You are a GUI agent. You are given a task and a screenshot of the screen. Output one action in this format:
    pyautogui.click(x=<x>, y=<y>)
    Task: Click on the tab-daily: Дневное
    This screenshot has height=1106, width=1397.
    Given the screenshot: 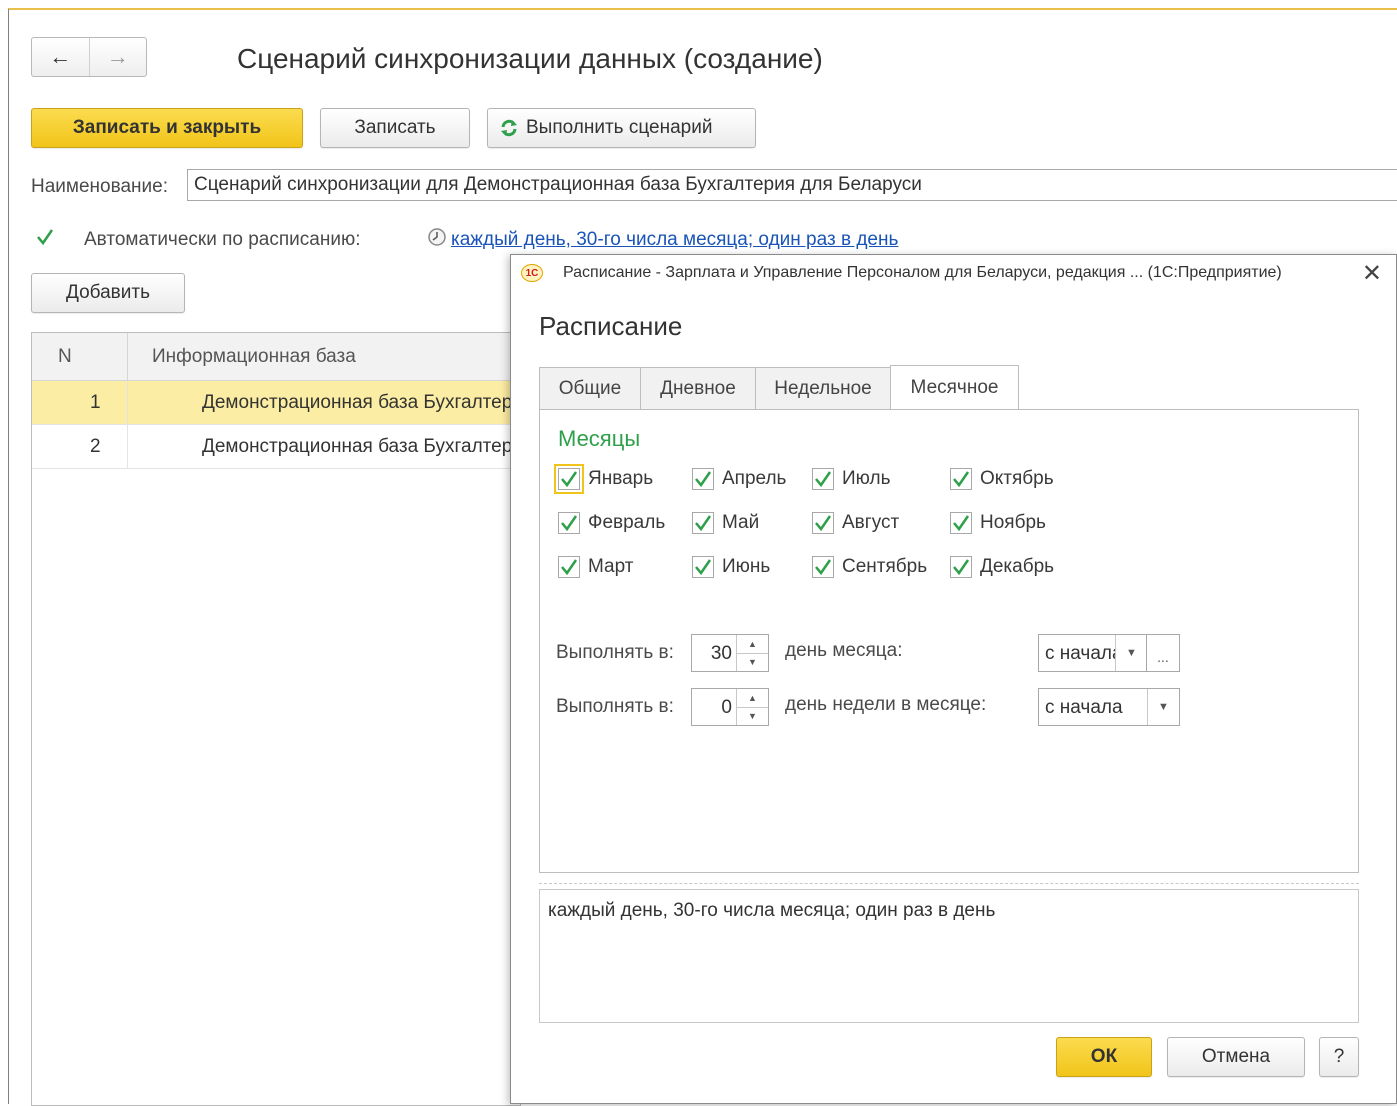 What is the action you would take?
    pyautogui.click(x=698, y=388)
    